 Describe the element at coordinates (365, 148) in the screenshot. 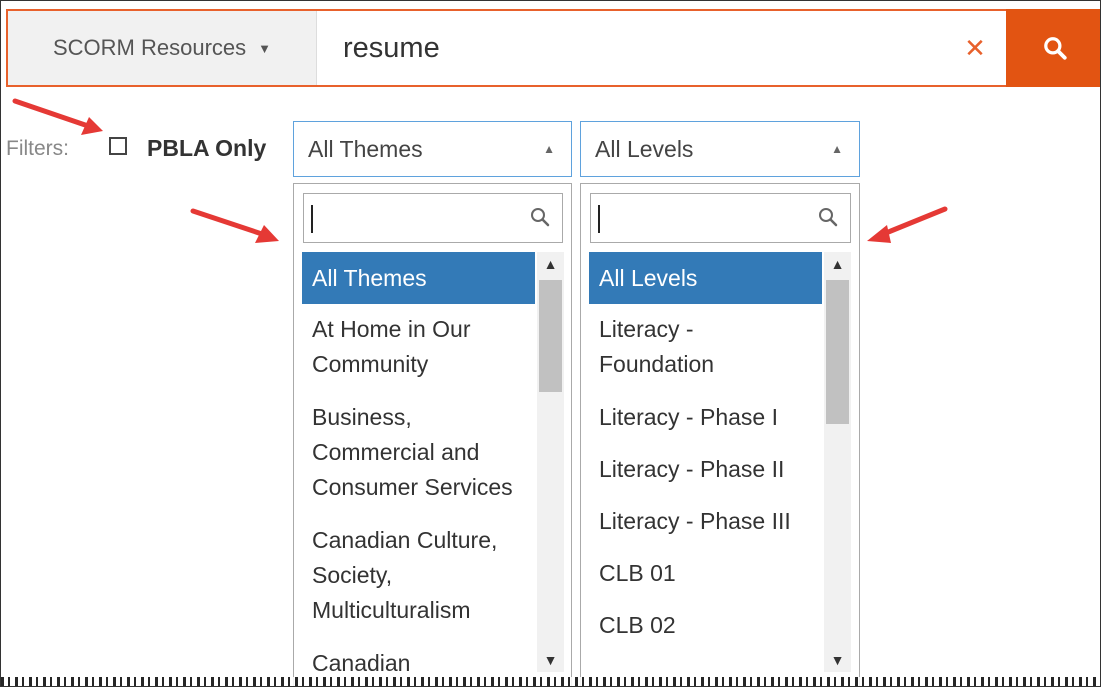

I see `themes-select-value: All Themes` at that location.